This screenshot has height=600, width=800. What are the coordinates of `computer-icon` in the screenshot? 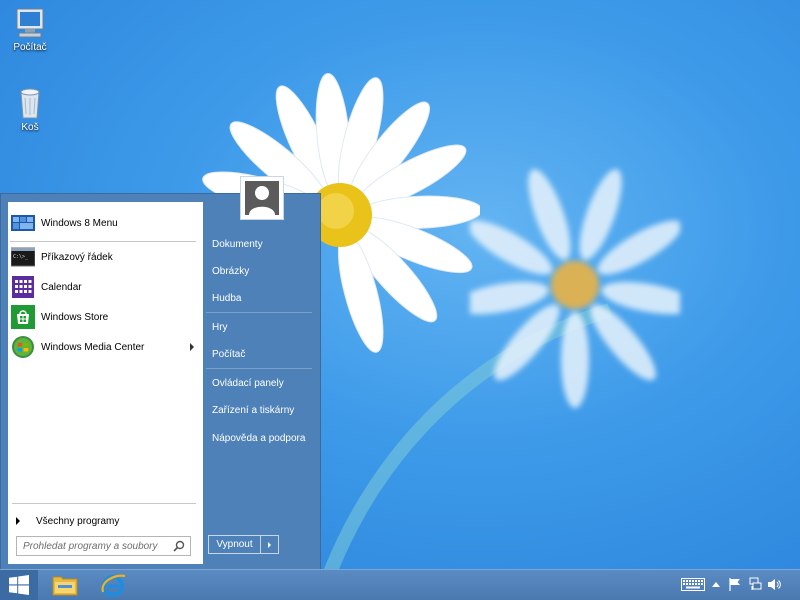 It's located at (30, 23).